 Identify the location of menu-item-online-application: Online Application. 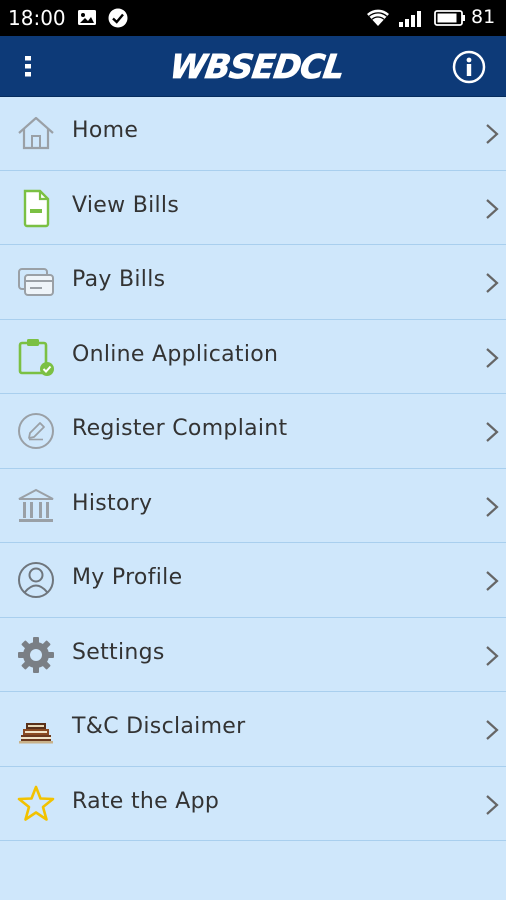
(253, 357).